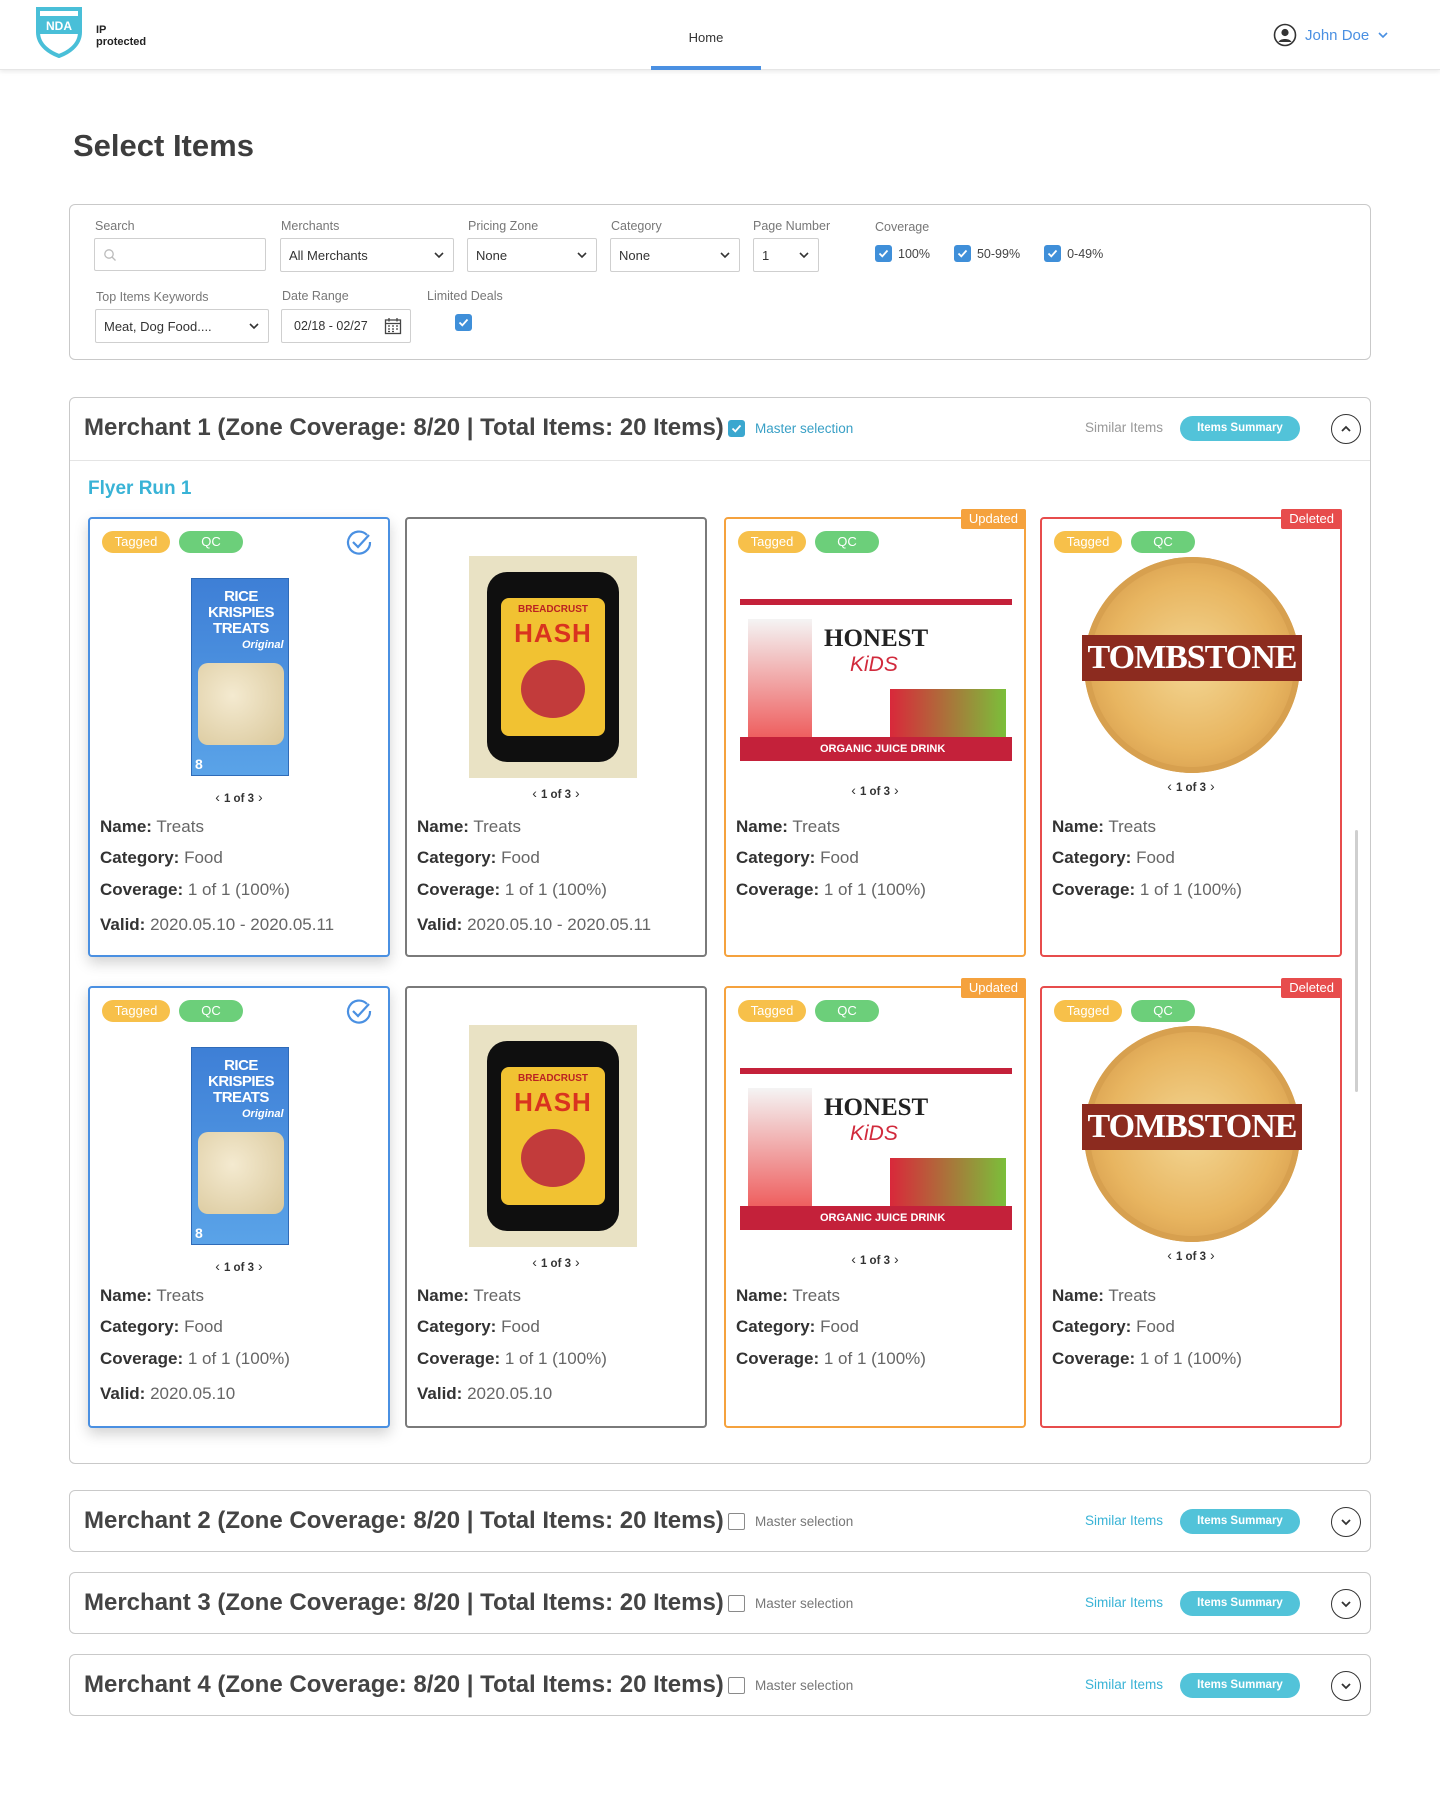  I want to click on calendar-icon, so click(393, 326).